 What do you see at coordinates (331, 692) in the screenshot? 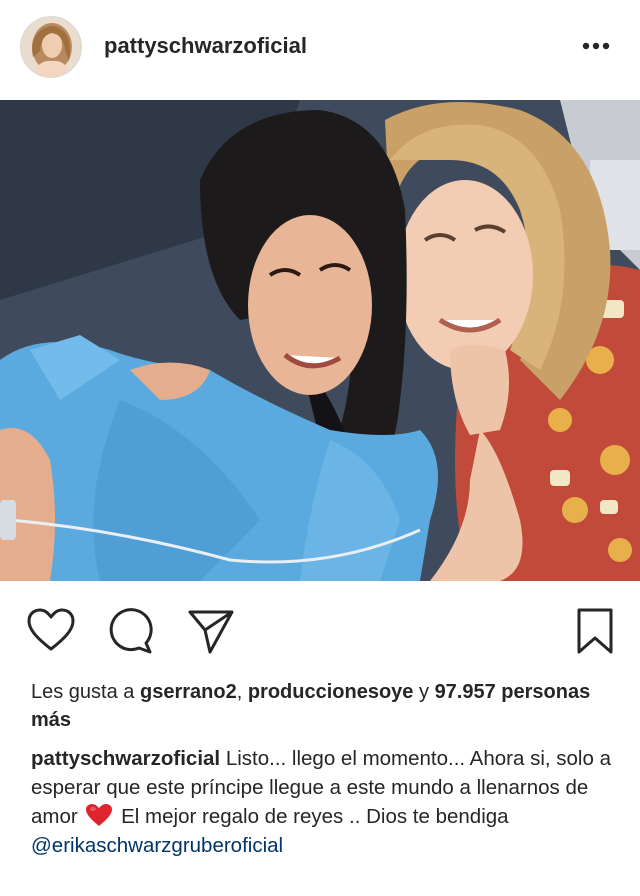
I see `liker-username: produccionesoye` at bounding box center [331, 692].